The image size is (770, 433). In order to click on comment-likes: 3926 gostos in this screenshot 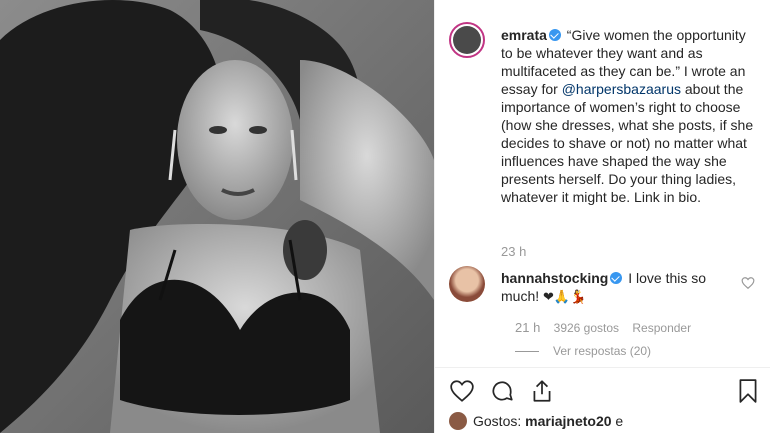, I will do `click(586, 328)`.